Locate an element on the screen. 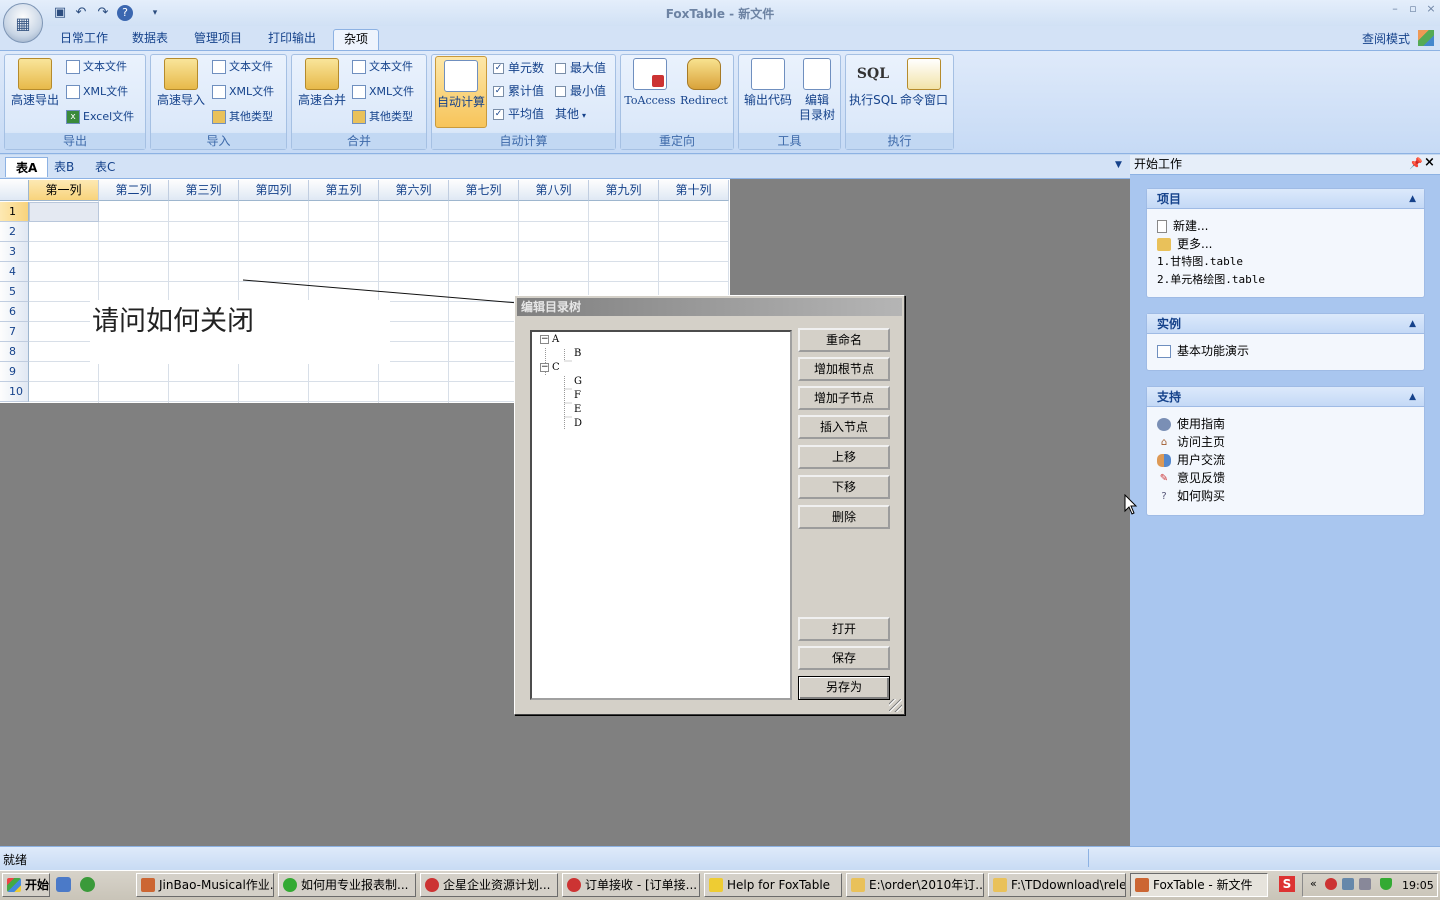 The width and height of the screenshot is (1440, 900). tray-monitor-icon is located at coordinates (1365, 884).